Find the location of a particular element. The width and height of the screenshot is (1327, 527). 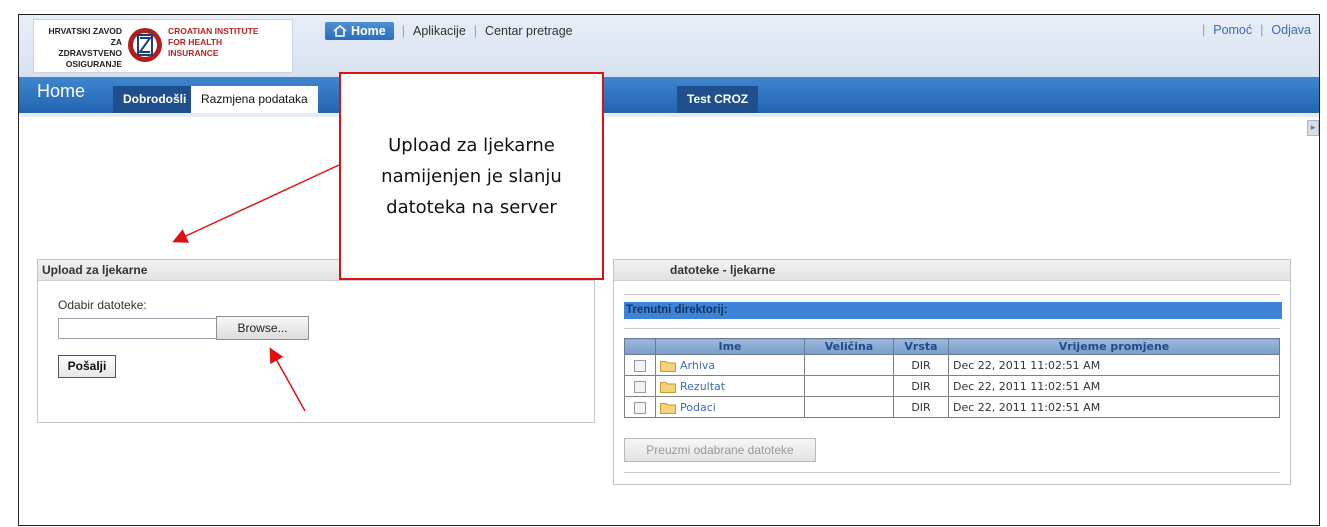

callout-line: Upload za ljekarne is located at coordinates (471, 145).